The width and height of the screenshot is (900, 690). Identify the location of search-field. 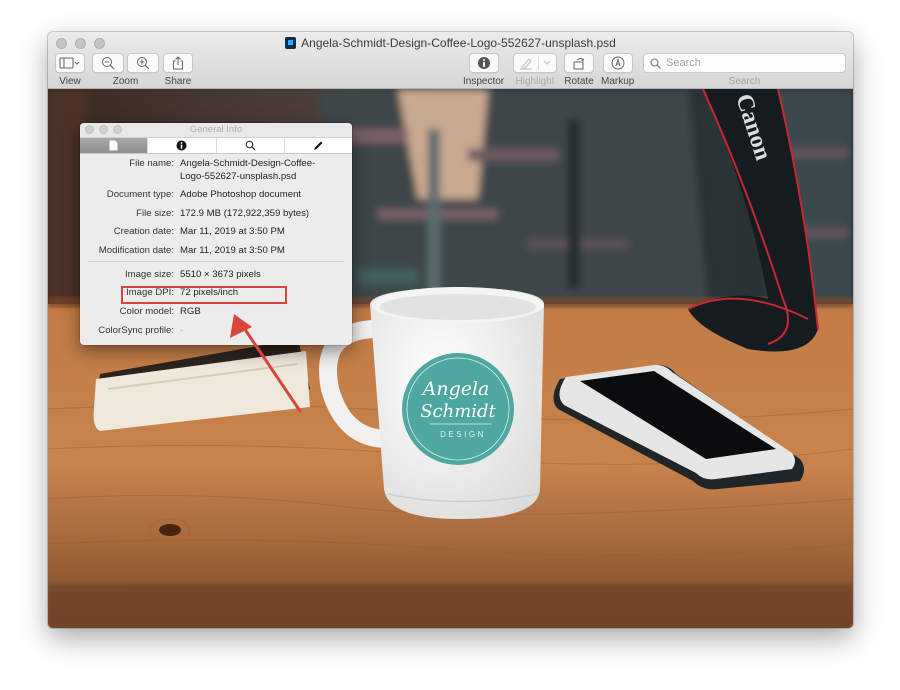
(744, 63).